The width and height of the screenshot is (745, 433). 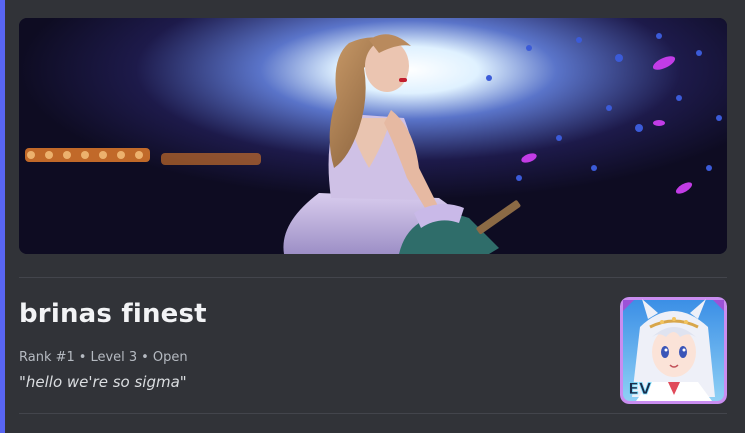 What do you see at coordinates (47, 357) in the screenshot?
I see `server-rank: Rank #1` at bounding box center [47, 357].